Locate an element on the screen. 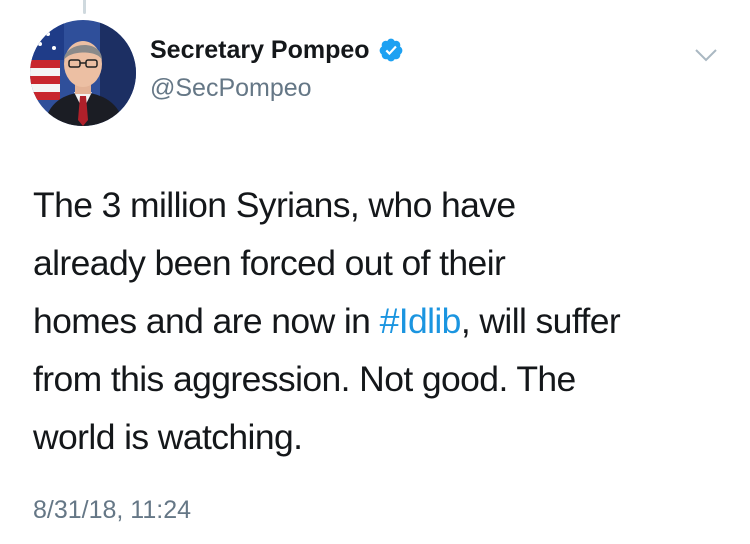 The image size is (750, 544). author-name-row: Secretary Pompeo is located at coordinates (277, 50).